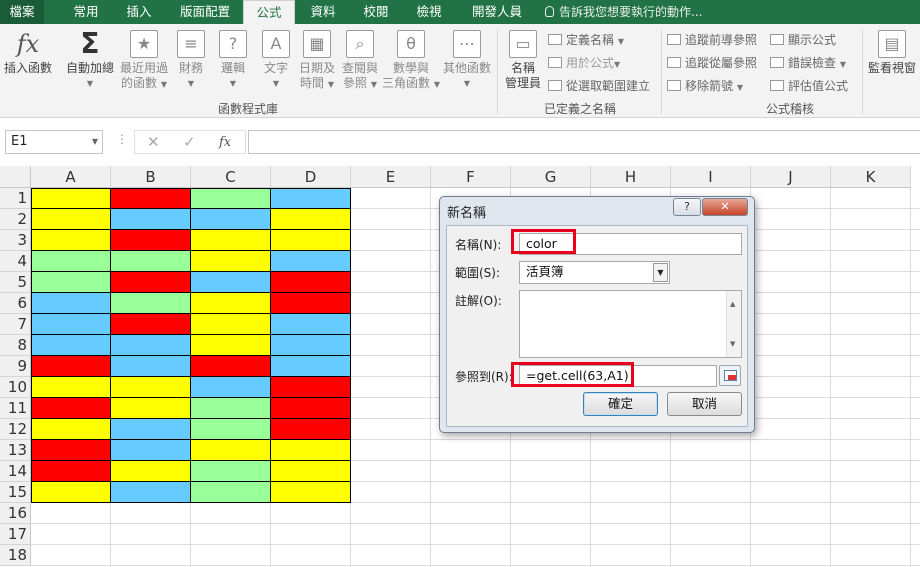  What do you see at coordinates (15, 345) in the screenshot?
I see `row-header: 8` at bounding box center [15, 345].